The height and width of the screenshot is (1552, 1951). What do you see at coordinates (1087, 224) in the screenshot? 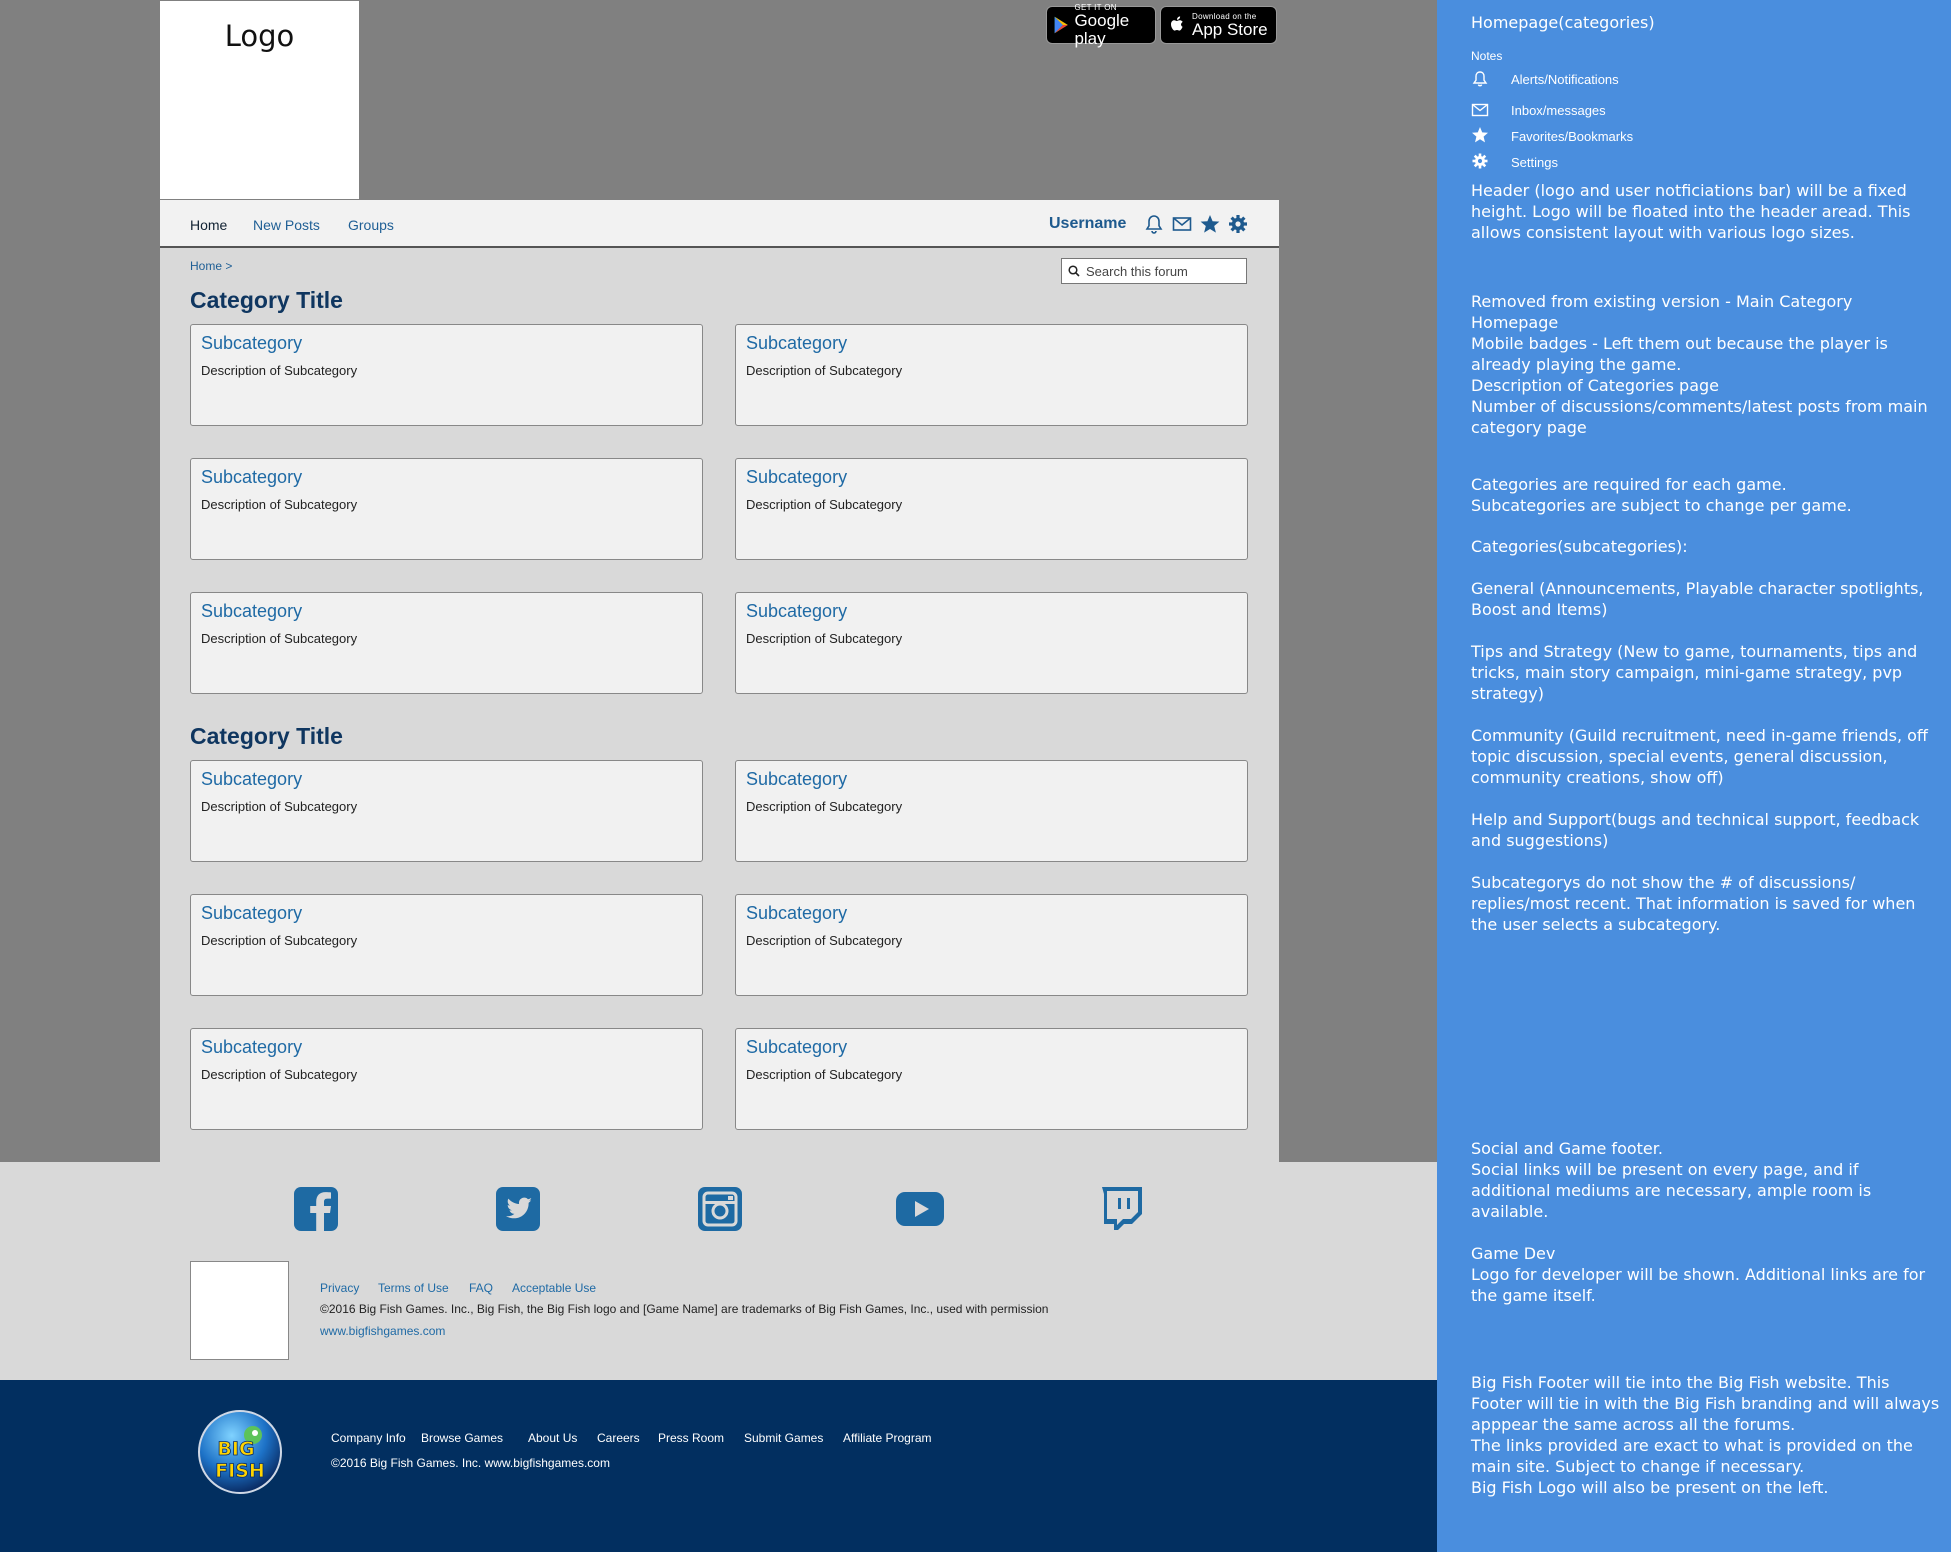
I see `username: Username` at bounding box center [1087, 224].